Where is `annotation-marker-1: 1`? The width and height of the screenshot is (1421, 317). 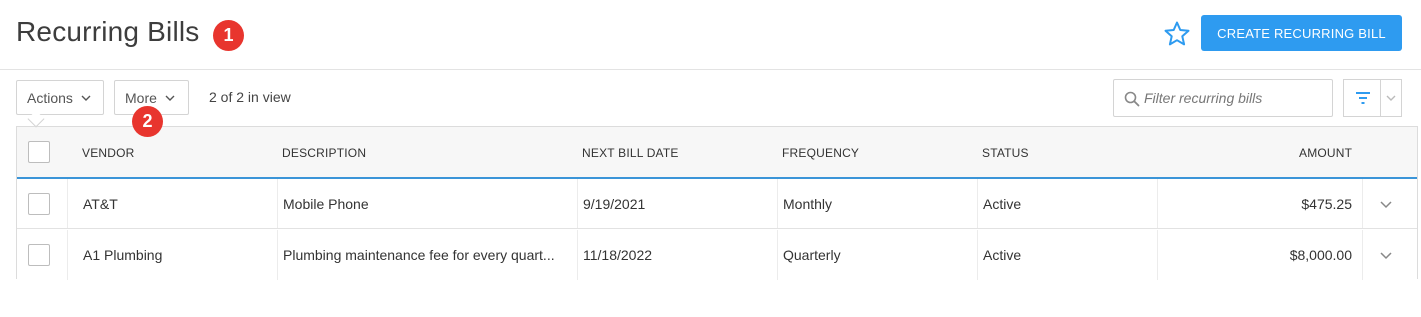 annotation-marker-1: 1 is located at coordinates (228, 35).